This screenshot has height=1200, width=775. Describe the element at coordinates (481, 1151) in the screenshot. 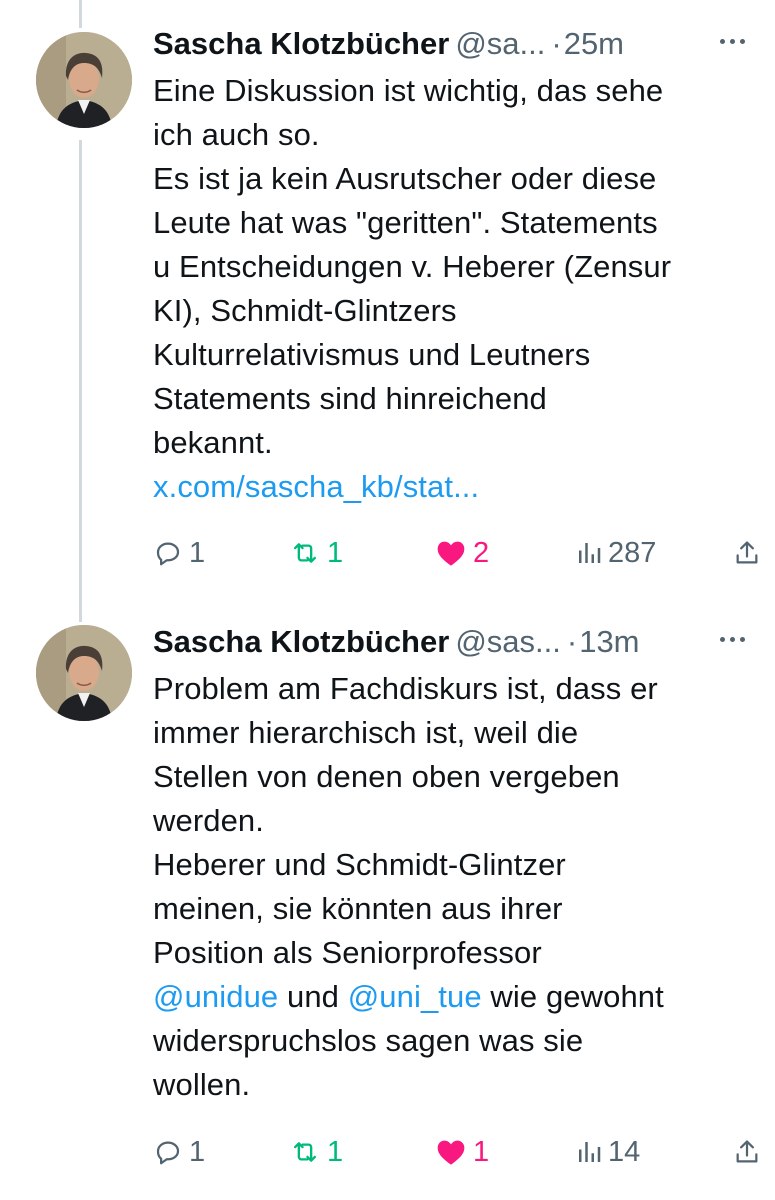

I see `like-count: 1` at that location.